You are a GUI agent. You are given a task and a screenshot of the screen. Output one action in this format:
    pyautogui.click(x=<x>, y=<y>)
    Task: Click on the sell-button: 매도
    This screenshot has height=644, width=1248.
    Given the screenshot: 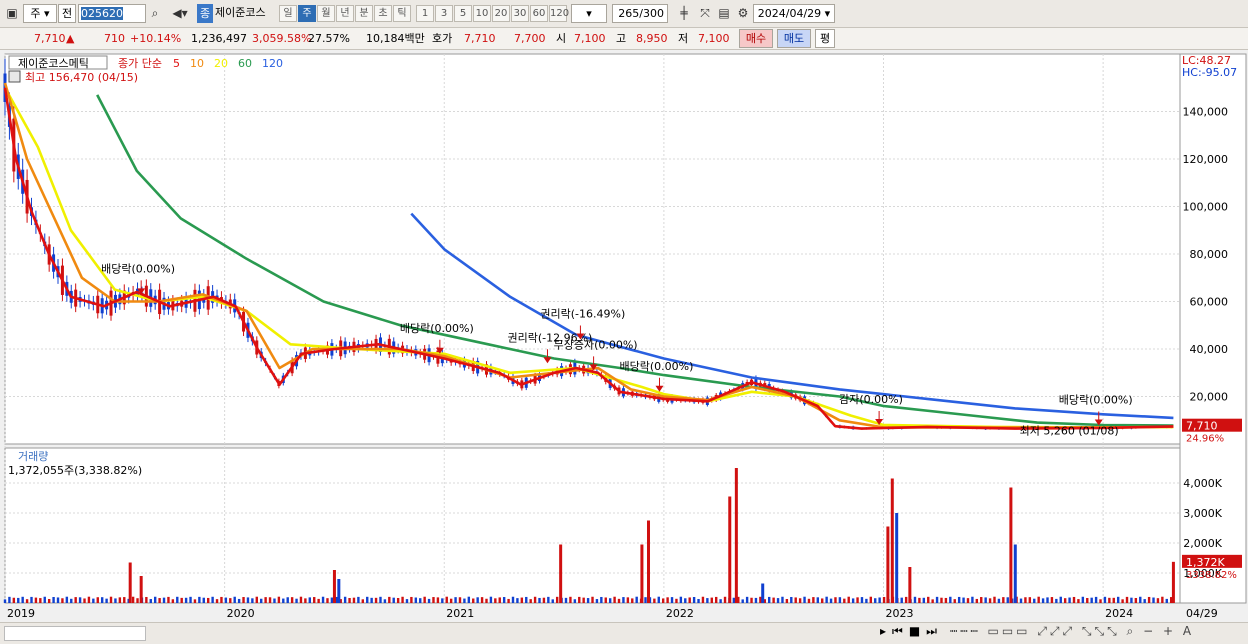 What is the action you would take?
    pyautogui.click(x=794, y=38)
    